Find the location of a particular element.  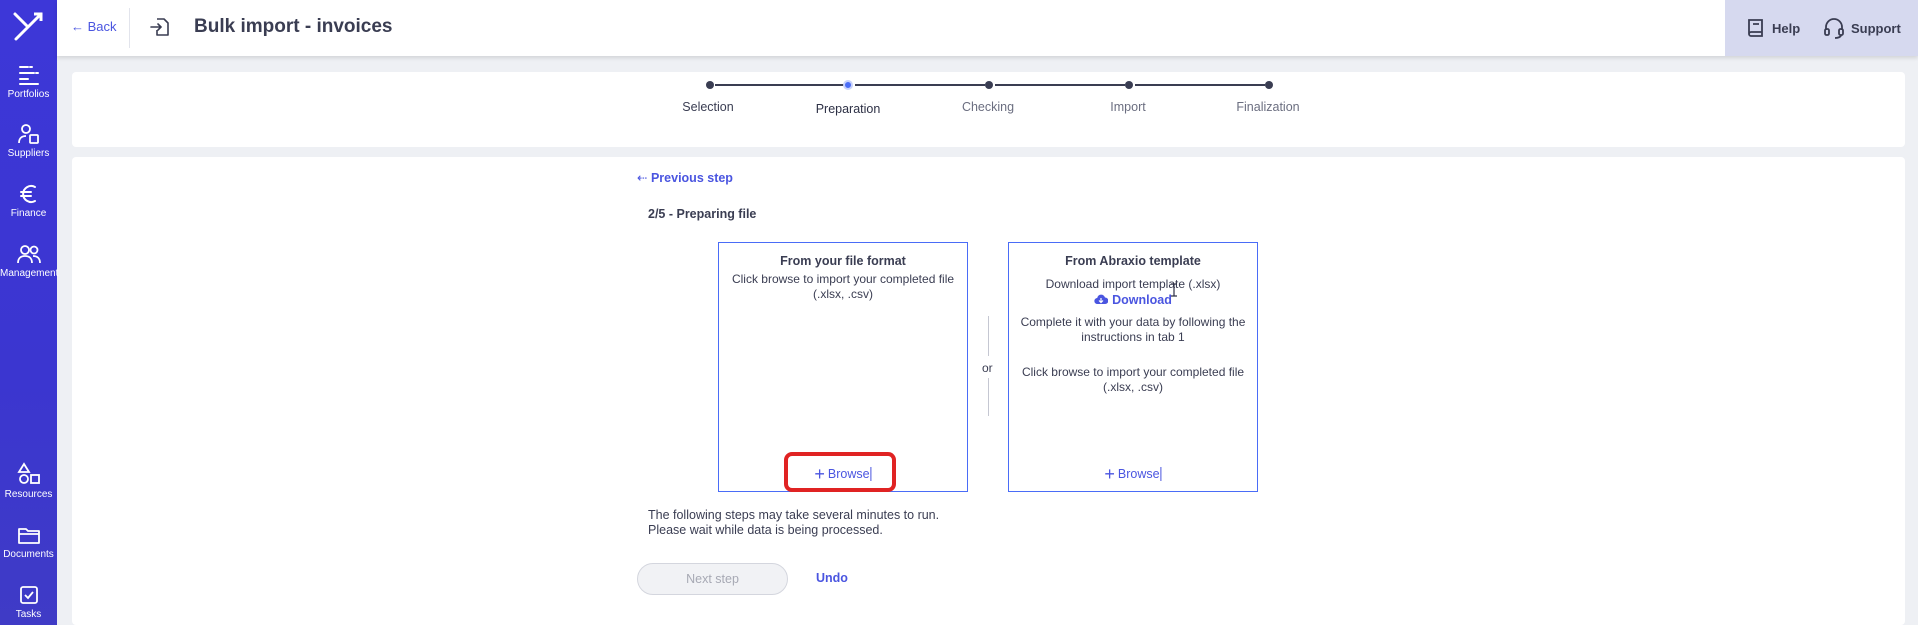

header-actions: Help Support is located at coordinates (1821, 28).